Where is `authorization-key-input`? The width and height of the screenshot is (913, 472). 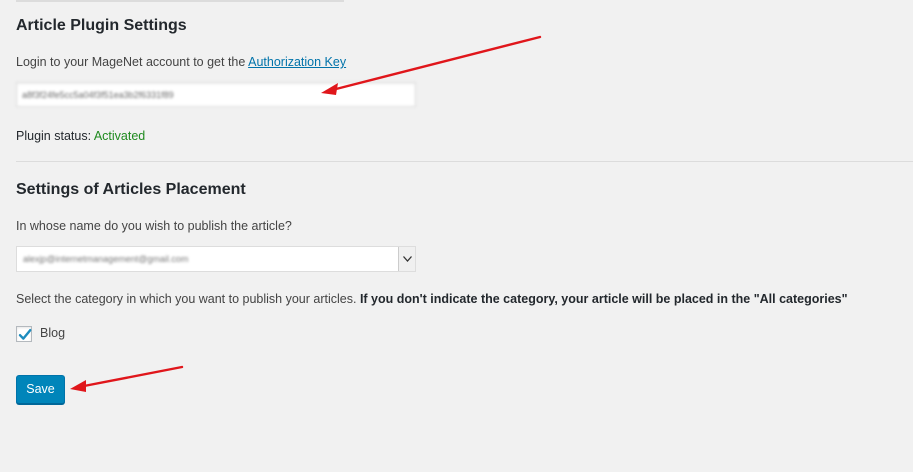
authorization-key-input is located at coordinates (216, 94).